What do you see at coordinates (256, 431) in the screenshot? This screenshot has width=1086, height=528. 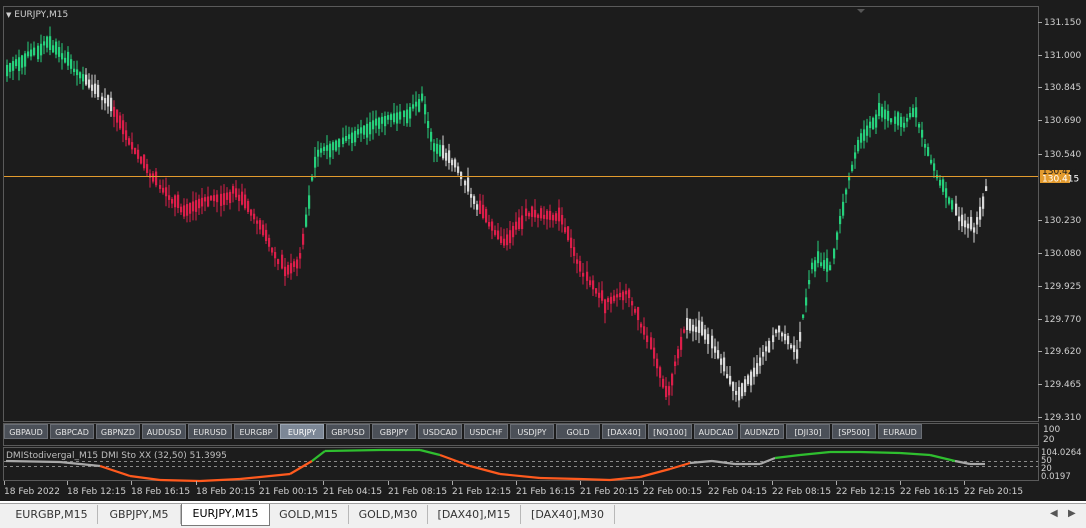 I see `symbol-button-eurgbp: EURGBP` at bounding box center [256, 431].